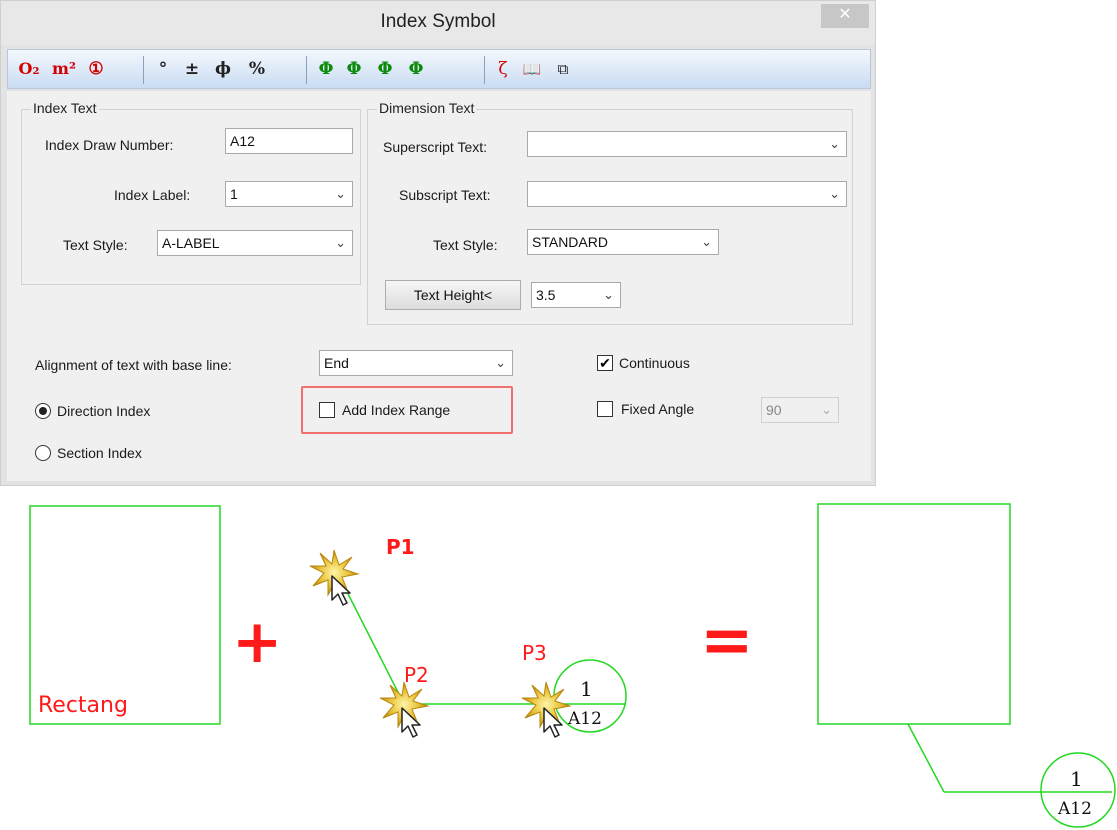  I want to click on direction-index-label: Direction Index, so click(104, 411).